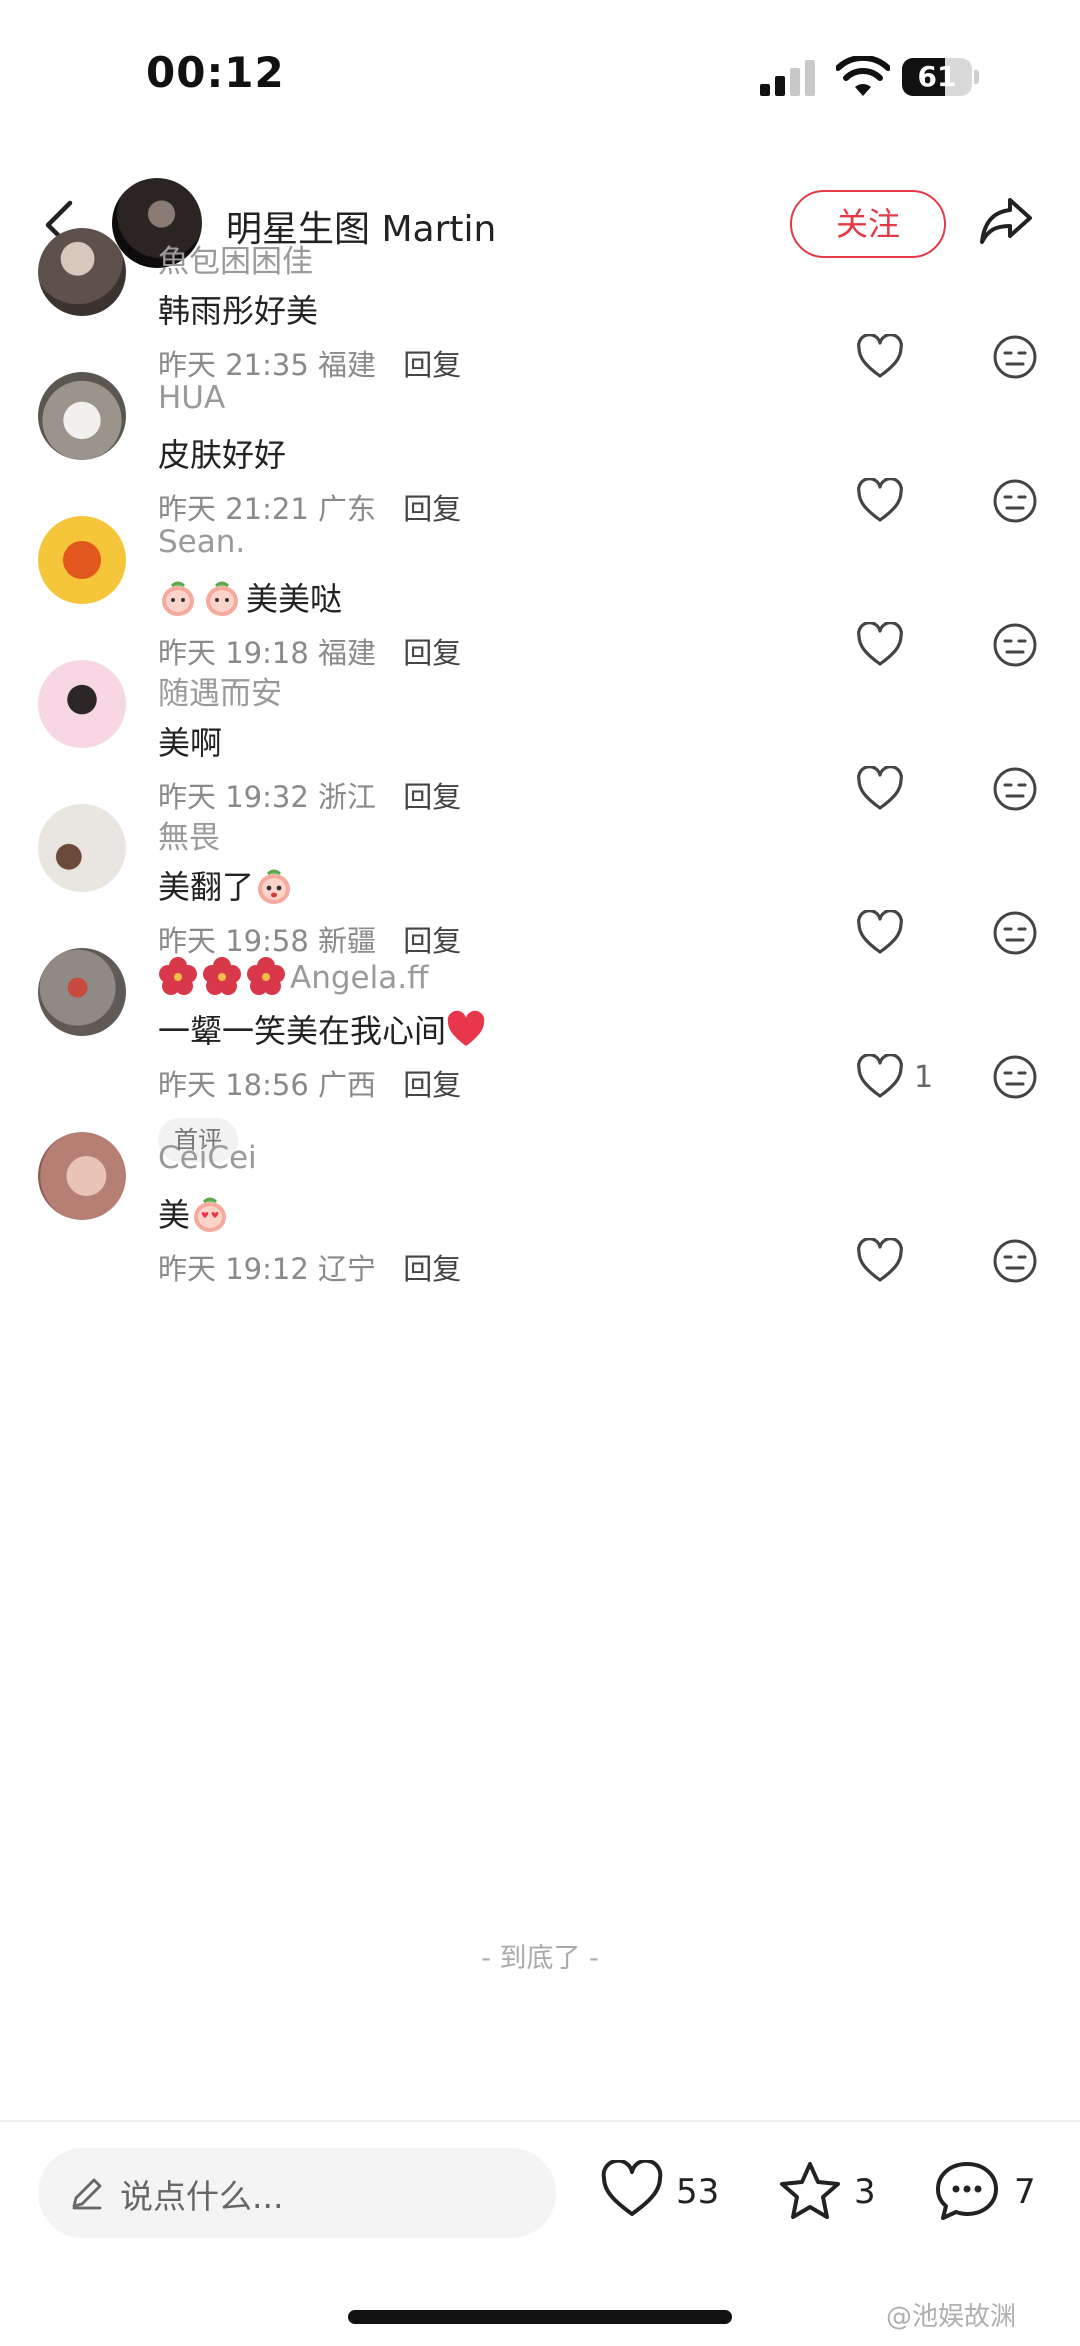 Image resolution: width=1080 pixels, height=2346 pixels. What do you see at coordinates (347, 797) in the screenshot?
I see `comment-location: 浙江` at bounding box center [347, 797].